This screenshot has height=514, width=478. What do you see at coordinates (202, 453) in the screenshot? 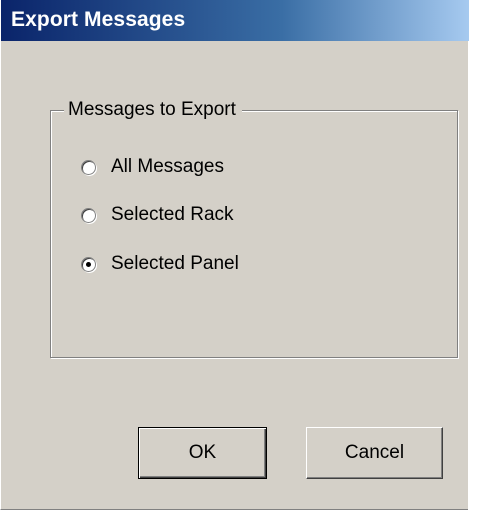
I see `ok-button: OK` at bounding box center [202, 453].